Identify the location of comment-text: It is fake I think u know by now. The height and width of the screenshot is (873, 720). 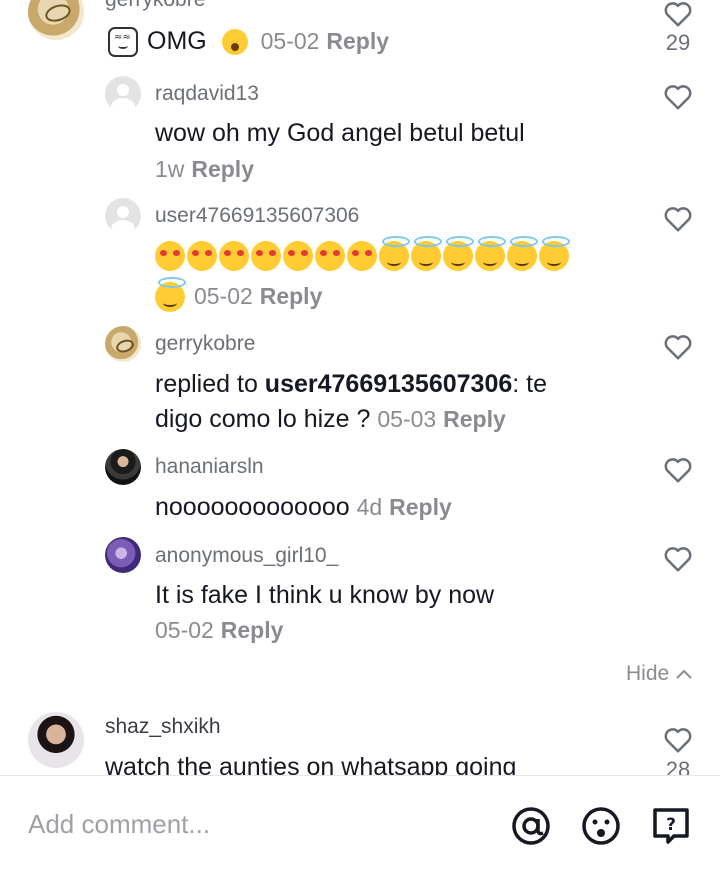
(325, 595).